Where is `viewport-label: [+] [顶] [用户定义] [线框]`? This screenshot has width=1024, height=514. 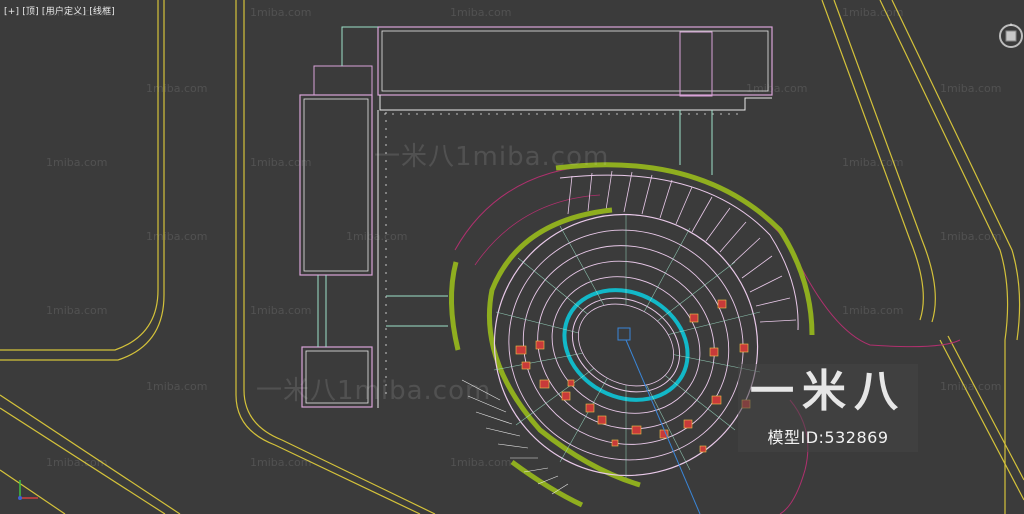
viewport-label: [+] [顶] [用户定义] [线框] is located at coordinates (59, 10).